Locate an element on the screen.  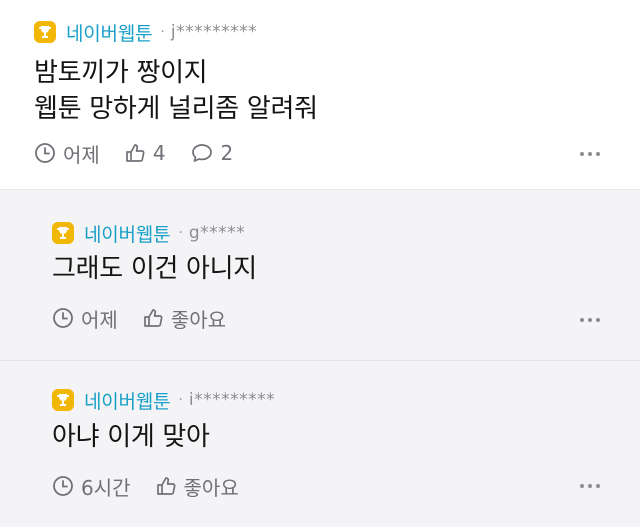
like-button: 4 is located at coordinates (145, 153).